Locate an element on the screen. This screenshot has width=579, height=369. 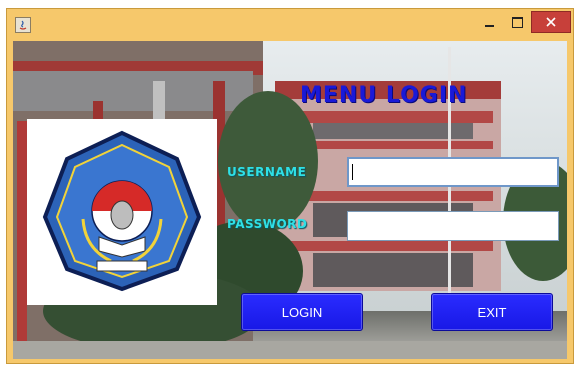
close-icon is located at coordinates (551, 22).